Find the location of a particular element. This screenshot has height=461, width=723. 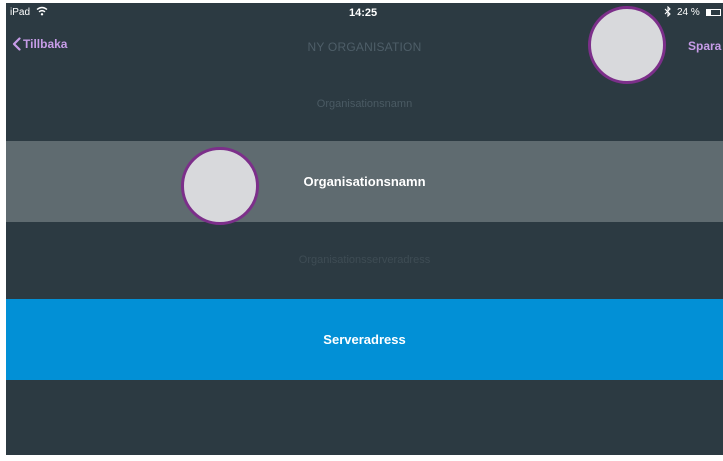

status-time: 14:25 is located at coordinates (363, 13).